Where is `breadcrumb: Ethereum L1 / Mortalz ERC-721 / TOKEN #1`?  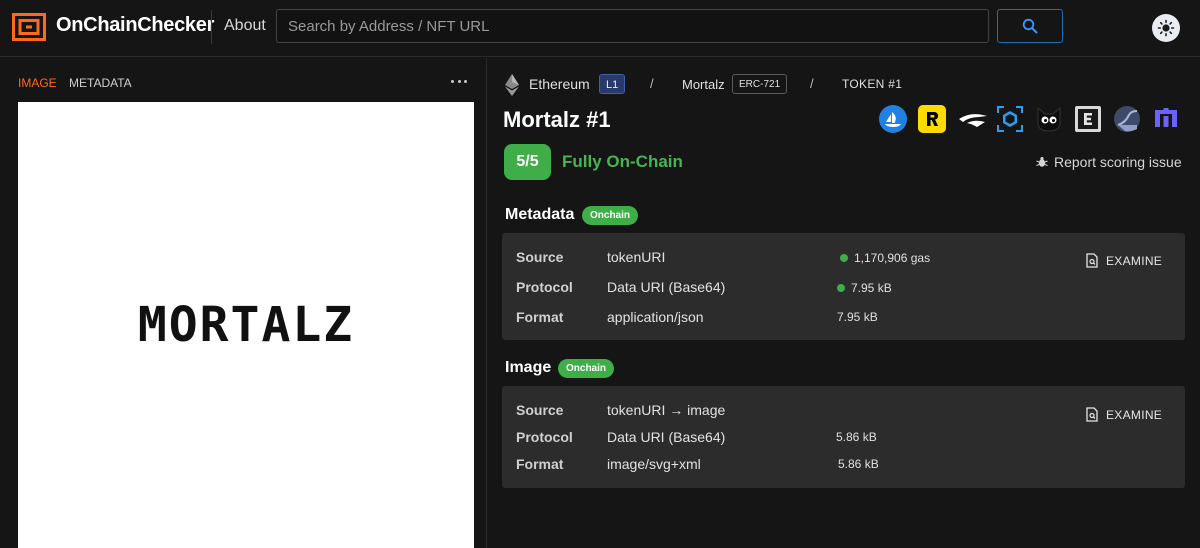 breadcrumb: Ethereum L1 / Mortalz ERC-721 / TOKEN #1 is located at coordinates (850, 85).